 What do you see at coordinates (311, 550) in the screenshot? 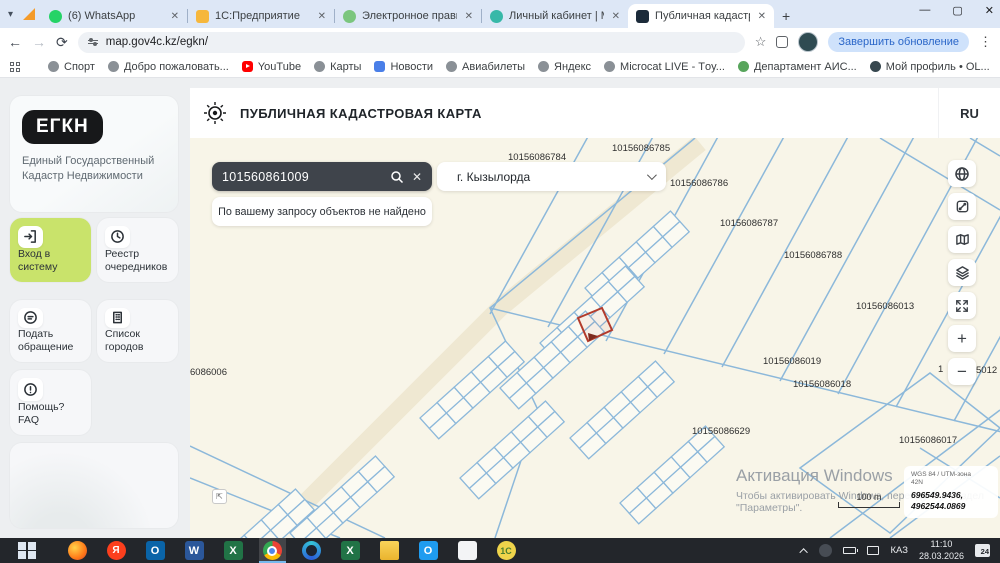
I see `taskbar-edge-icon` at bounding box center [311, 550].